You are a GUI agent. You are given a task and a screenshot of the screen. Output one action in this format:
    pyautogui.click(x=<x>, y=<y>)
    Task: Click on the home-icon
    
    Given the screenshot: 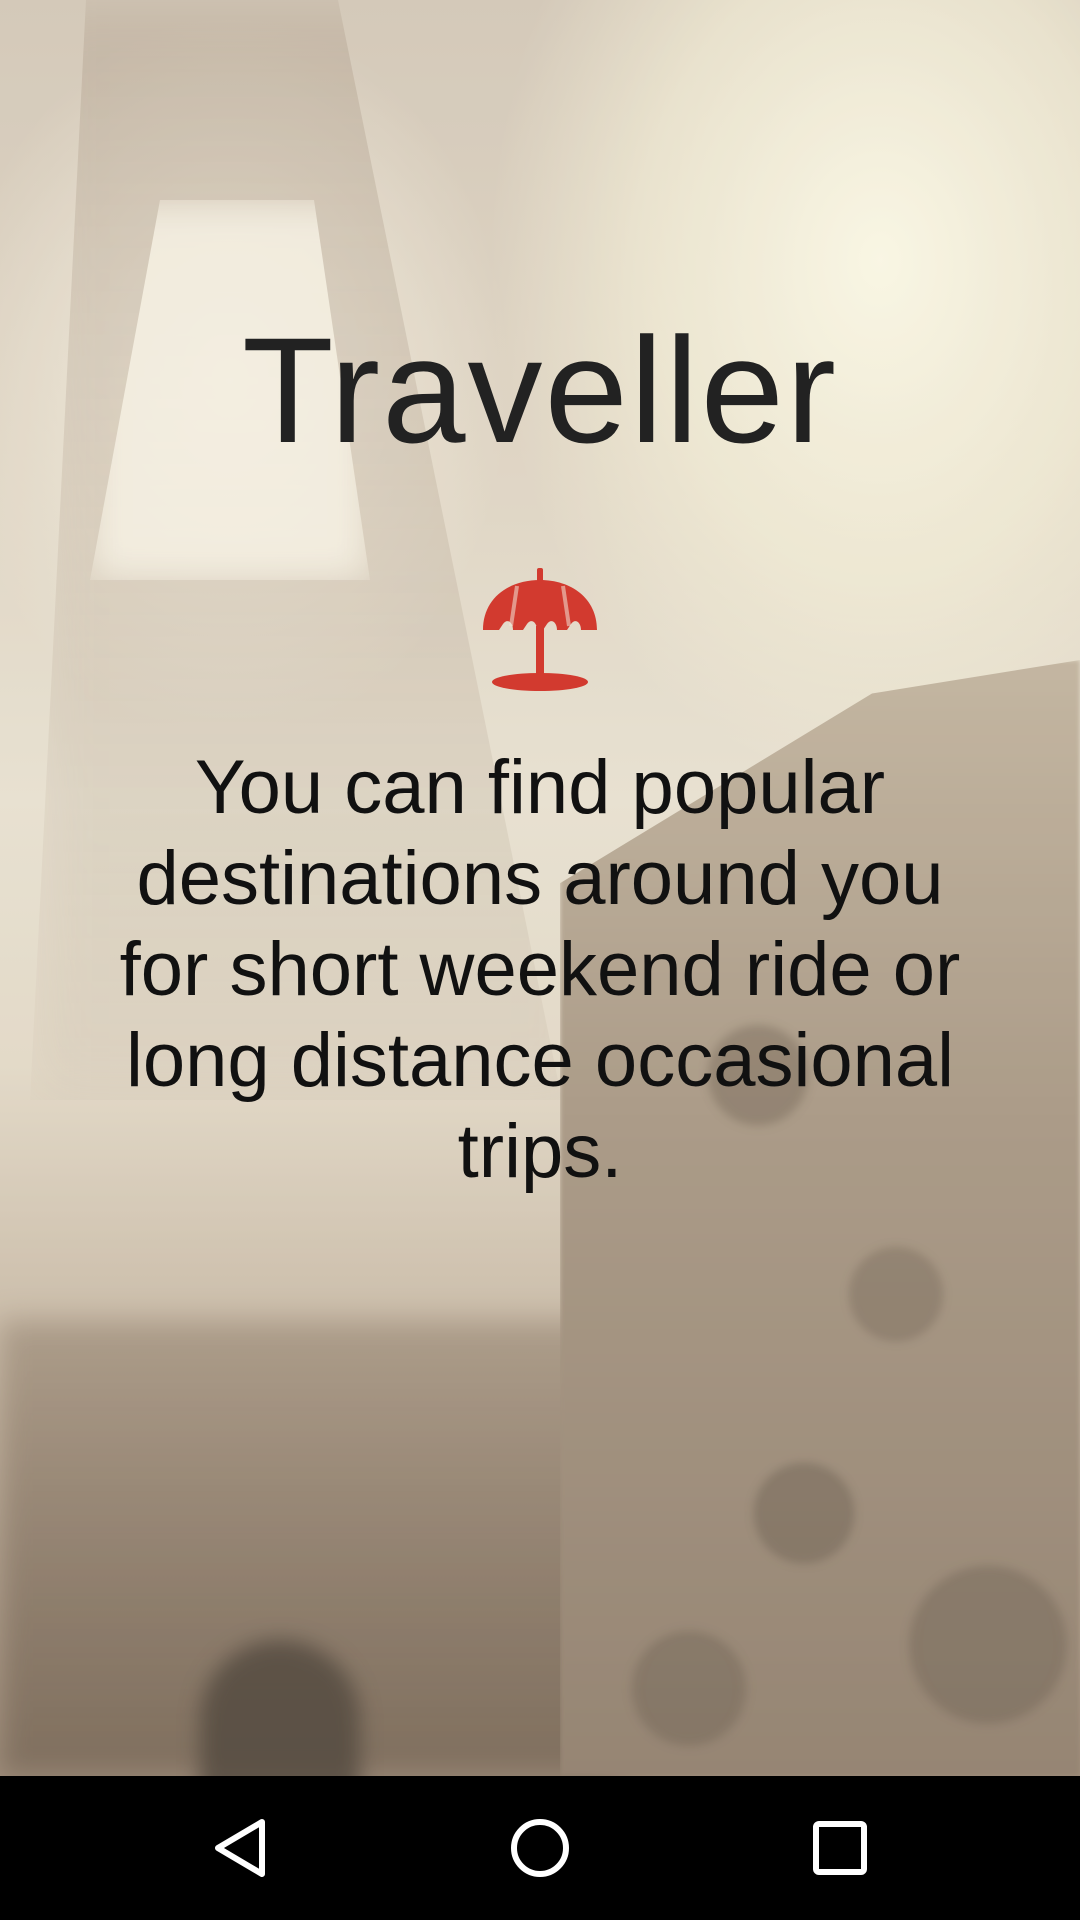 What is the action you would take?
    pyautogui.click(x=540, y=1848)
    